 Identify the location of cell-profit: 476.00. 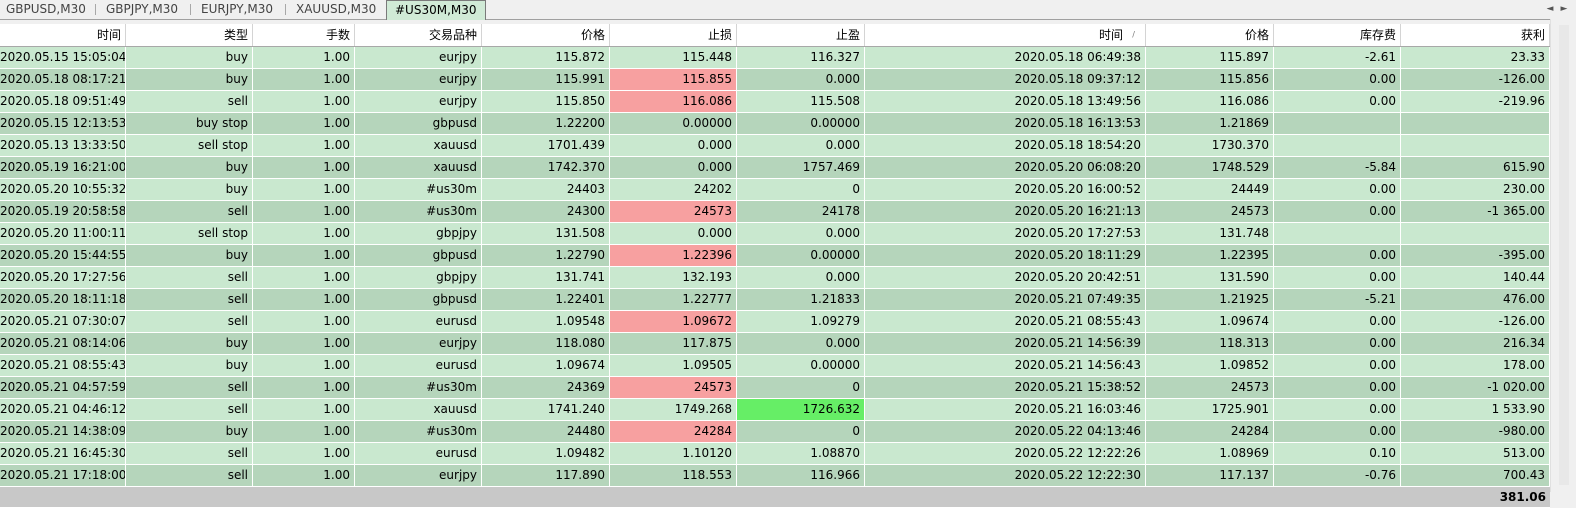
(1475, 299).